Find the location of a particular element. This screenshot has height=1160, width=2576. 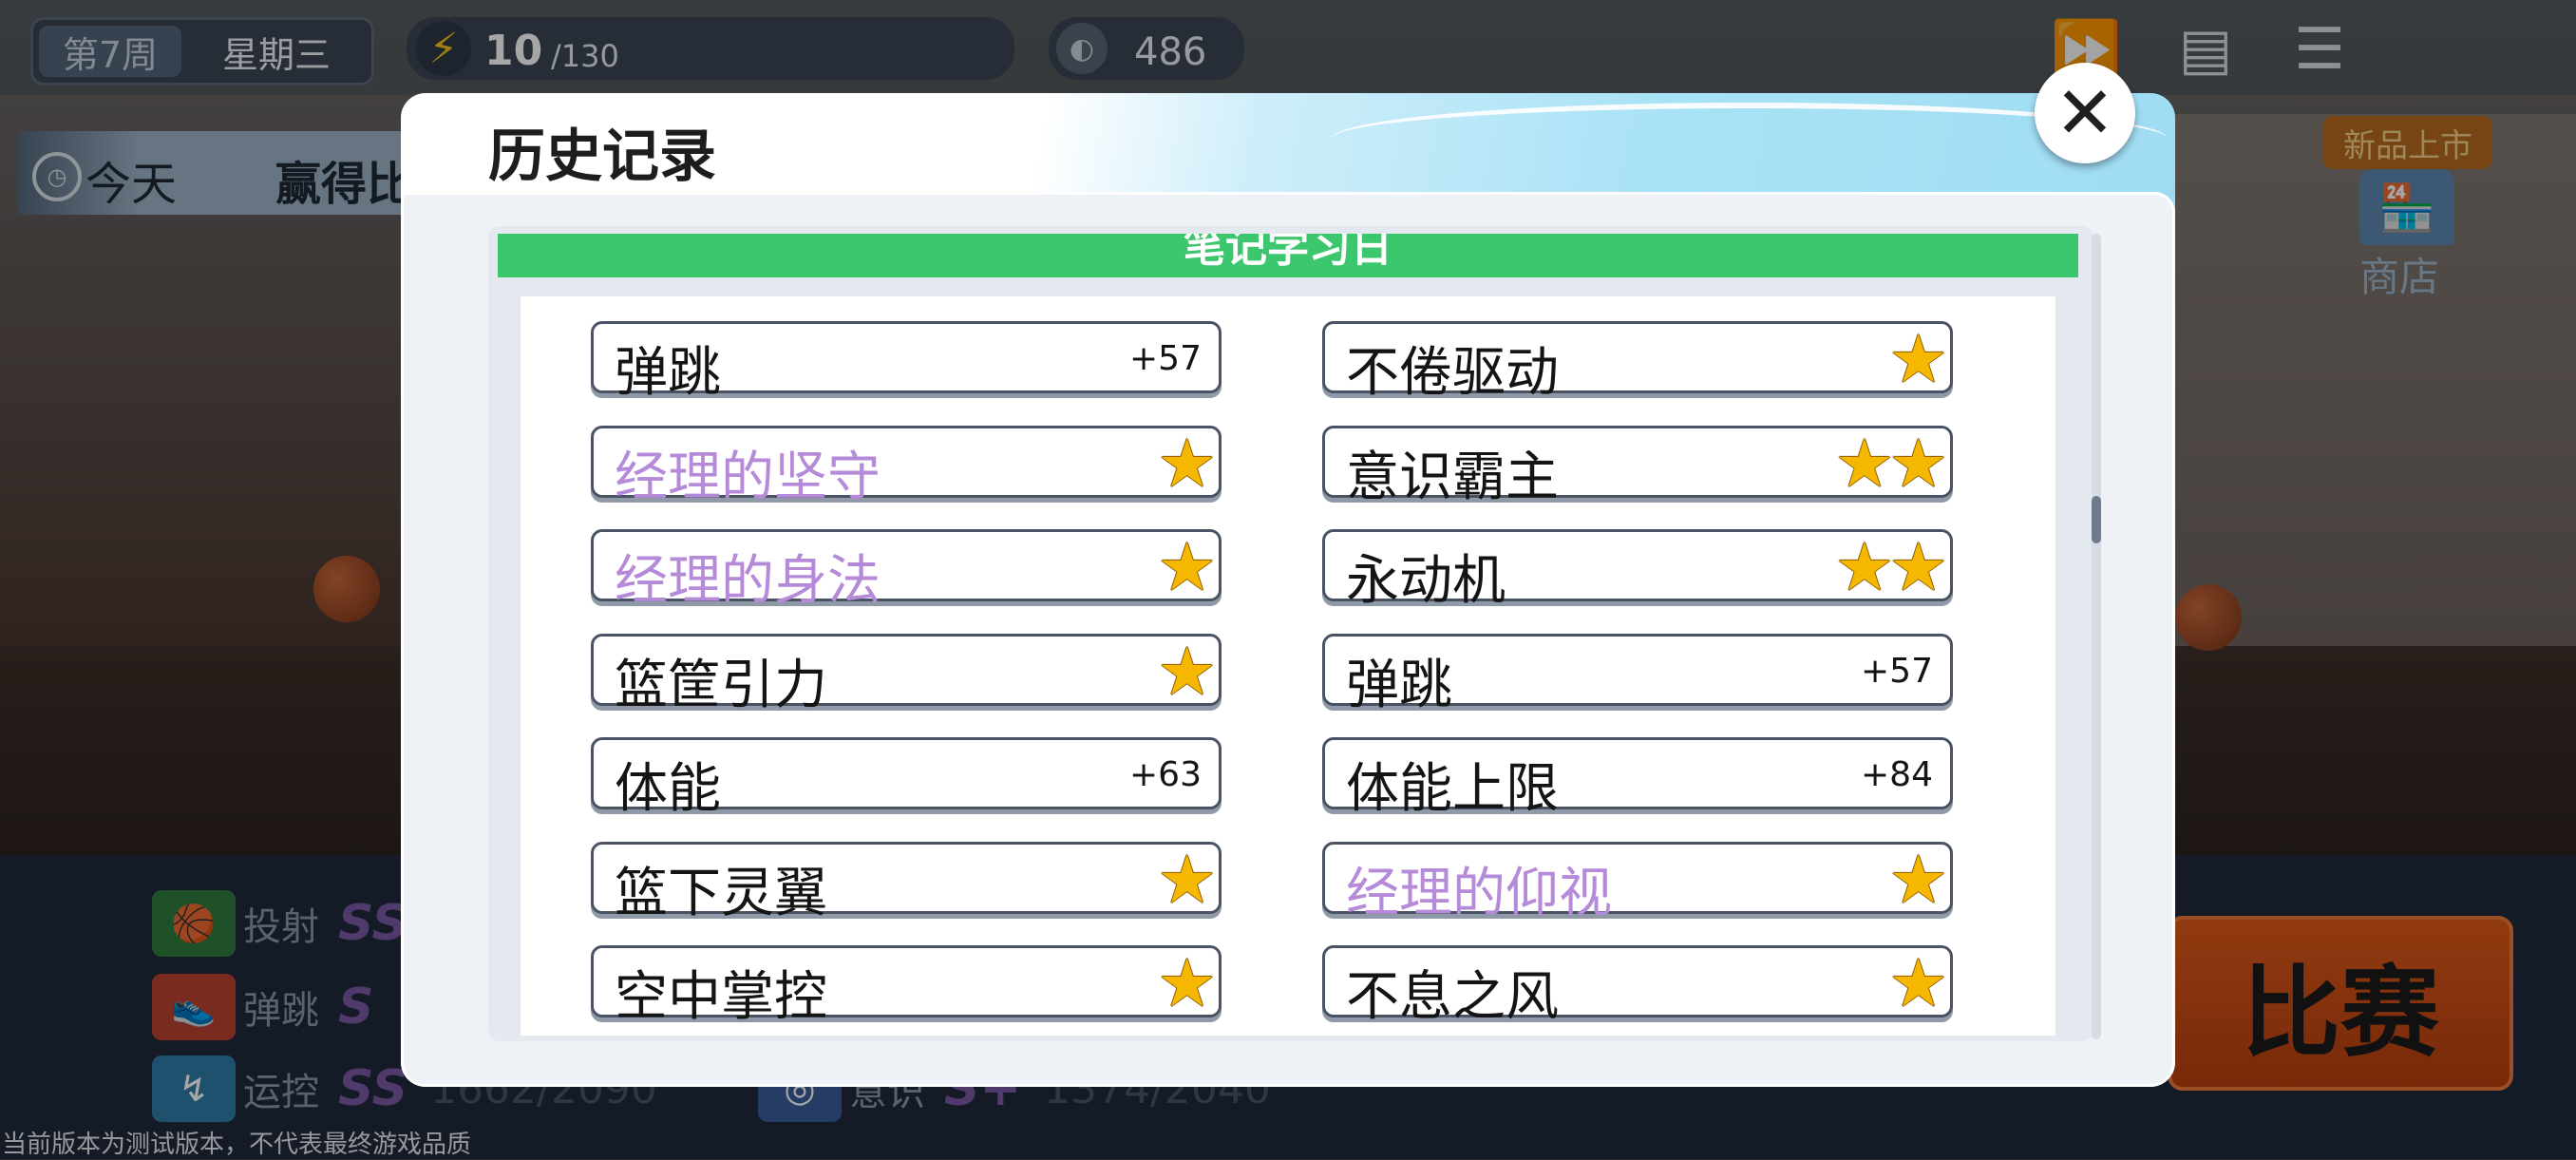

history-item: 不倦驱动 ★ is located at coordinates (1637, 362).